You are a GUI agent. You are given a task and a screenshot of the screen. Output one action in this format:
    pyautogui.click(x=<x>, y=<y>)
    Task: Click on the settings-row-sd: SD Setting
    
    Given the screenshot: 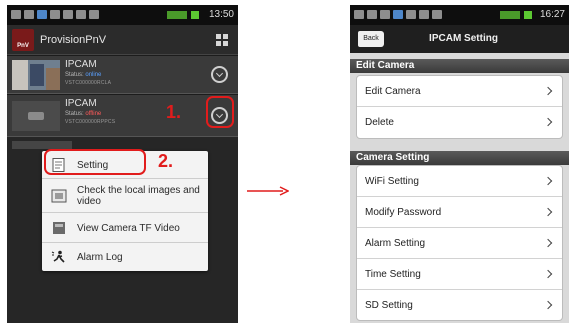 What is the action you would take?
    pyautogui.click(x=459, y=305)
    